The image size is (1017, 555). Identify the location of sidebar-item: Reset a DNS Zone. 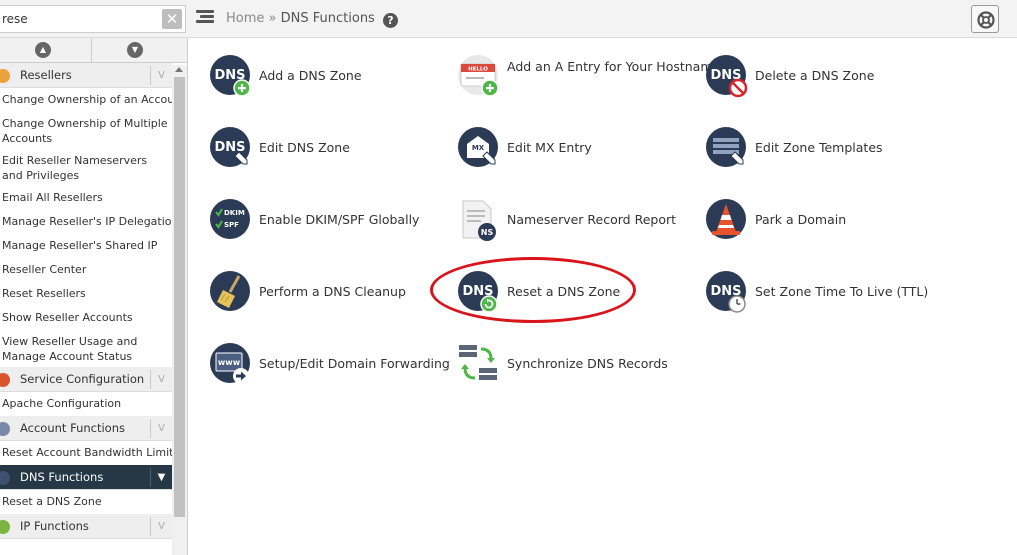
(86, 502).